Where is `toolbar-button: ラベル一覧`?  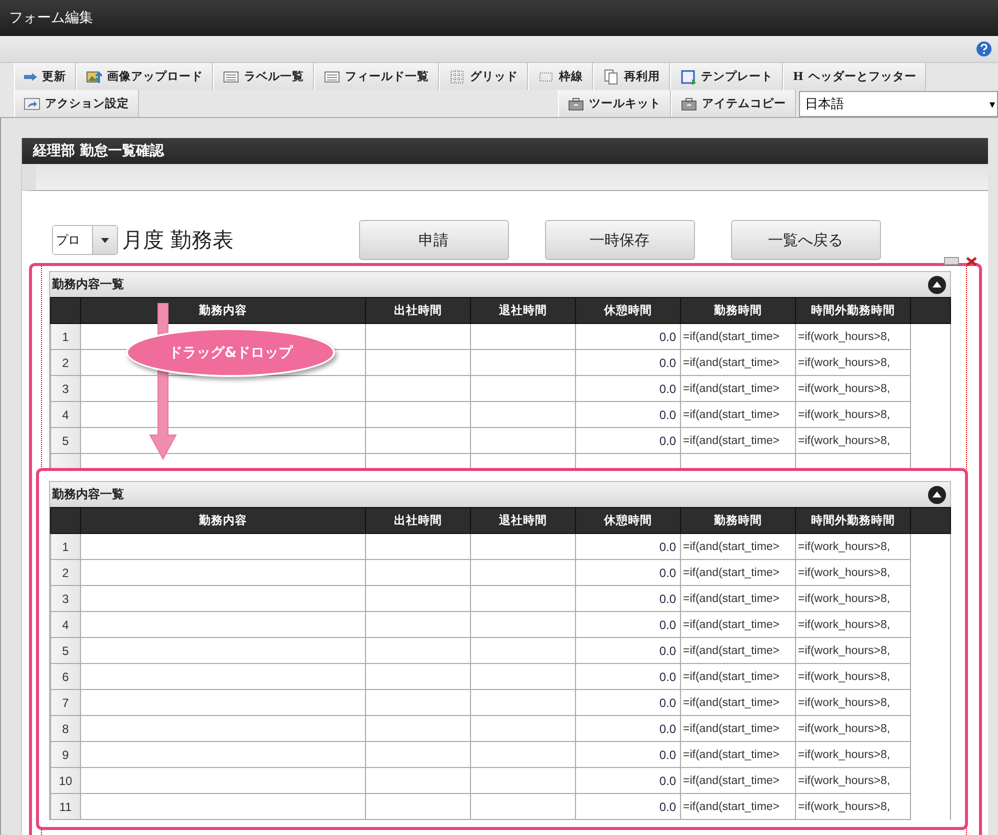
toolbar-button: ラベル一覧 is located at coordinates (263, 76).